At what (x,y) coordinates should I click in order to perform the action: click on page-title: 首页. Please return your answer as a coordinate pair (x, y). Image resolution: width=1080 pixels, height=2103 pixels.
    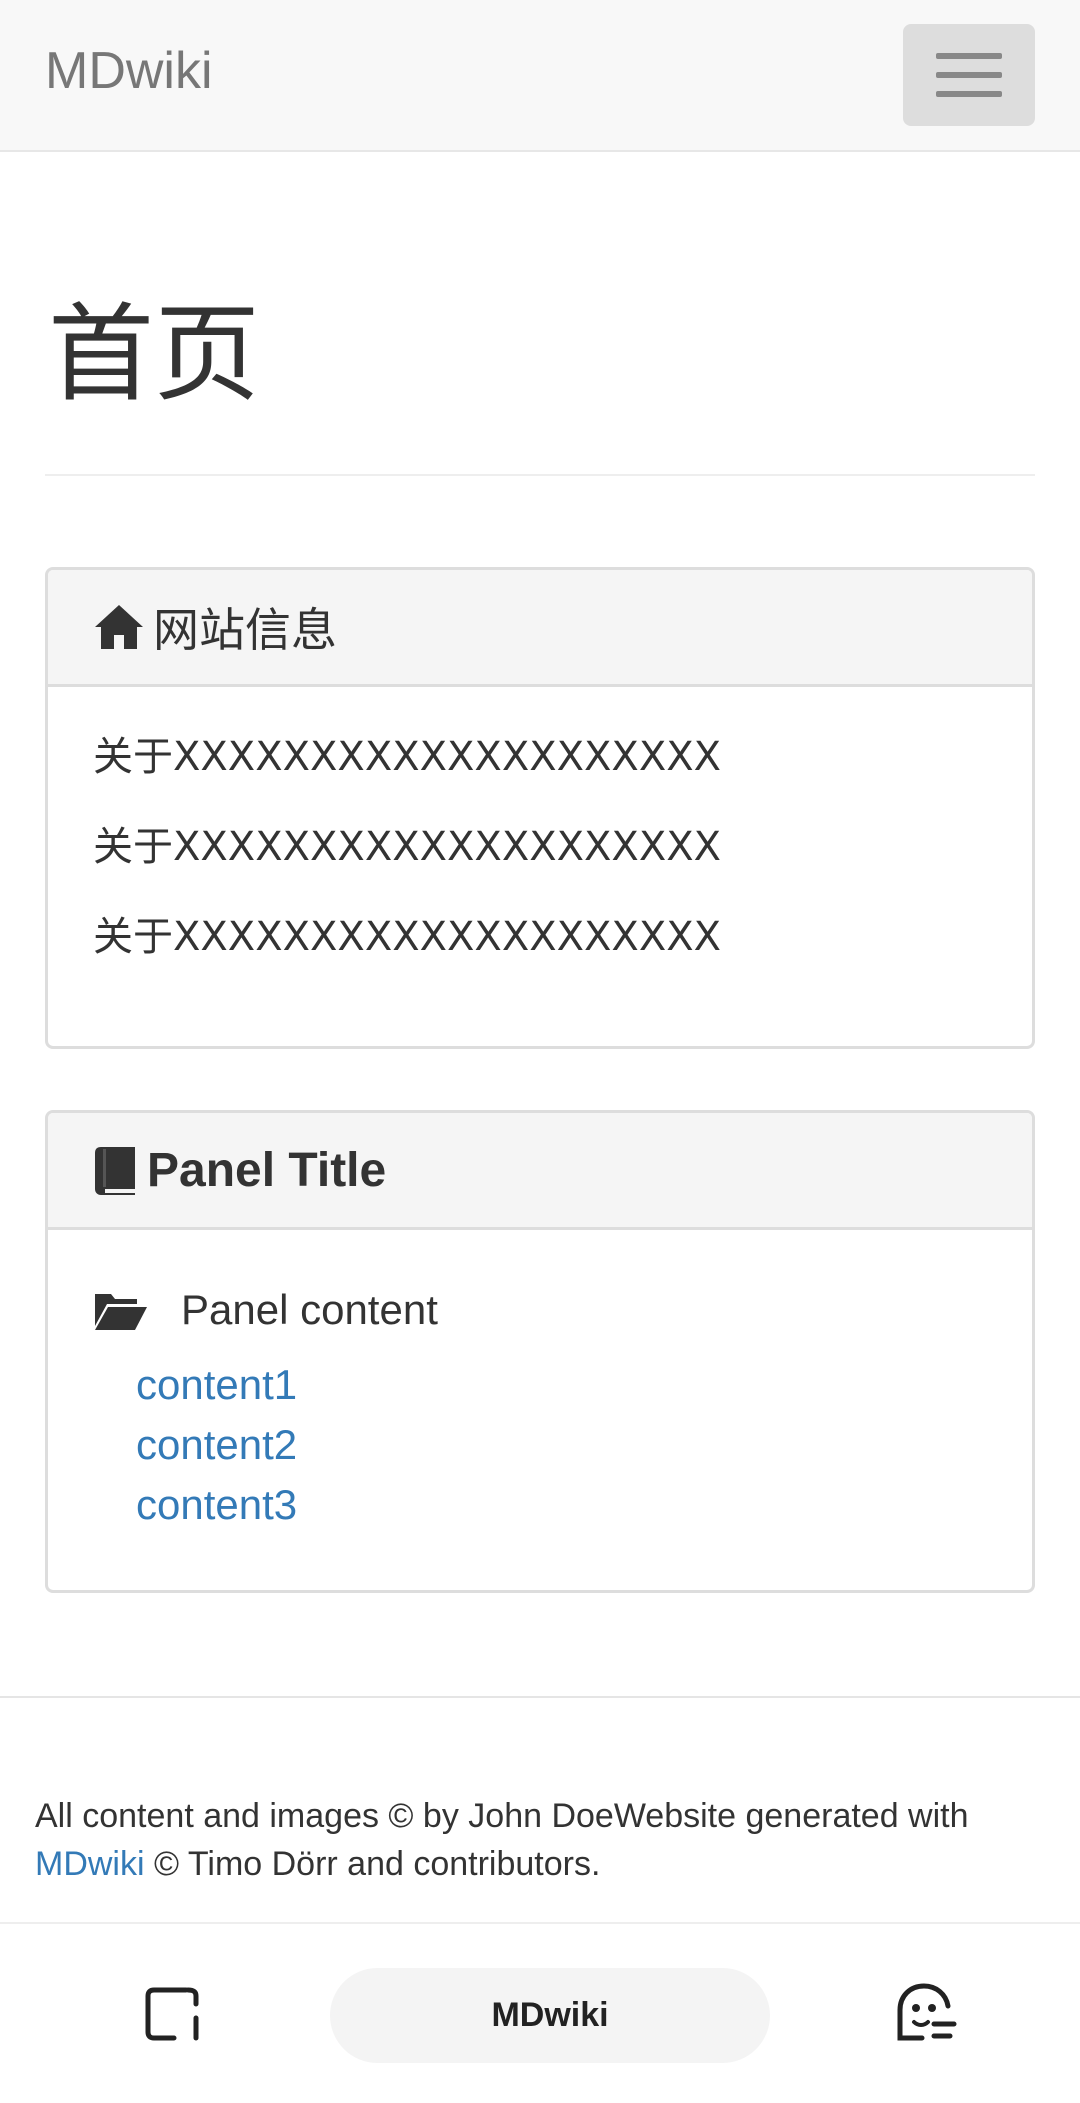
    Looking at the image, I should click on (154, 354).